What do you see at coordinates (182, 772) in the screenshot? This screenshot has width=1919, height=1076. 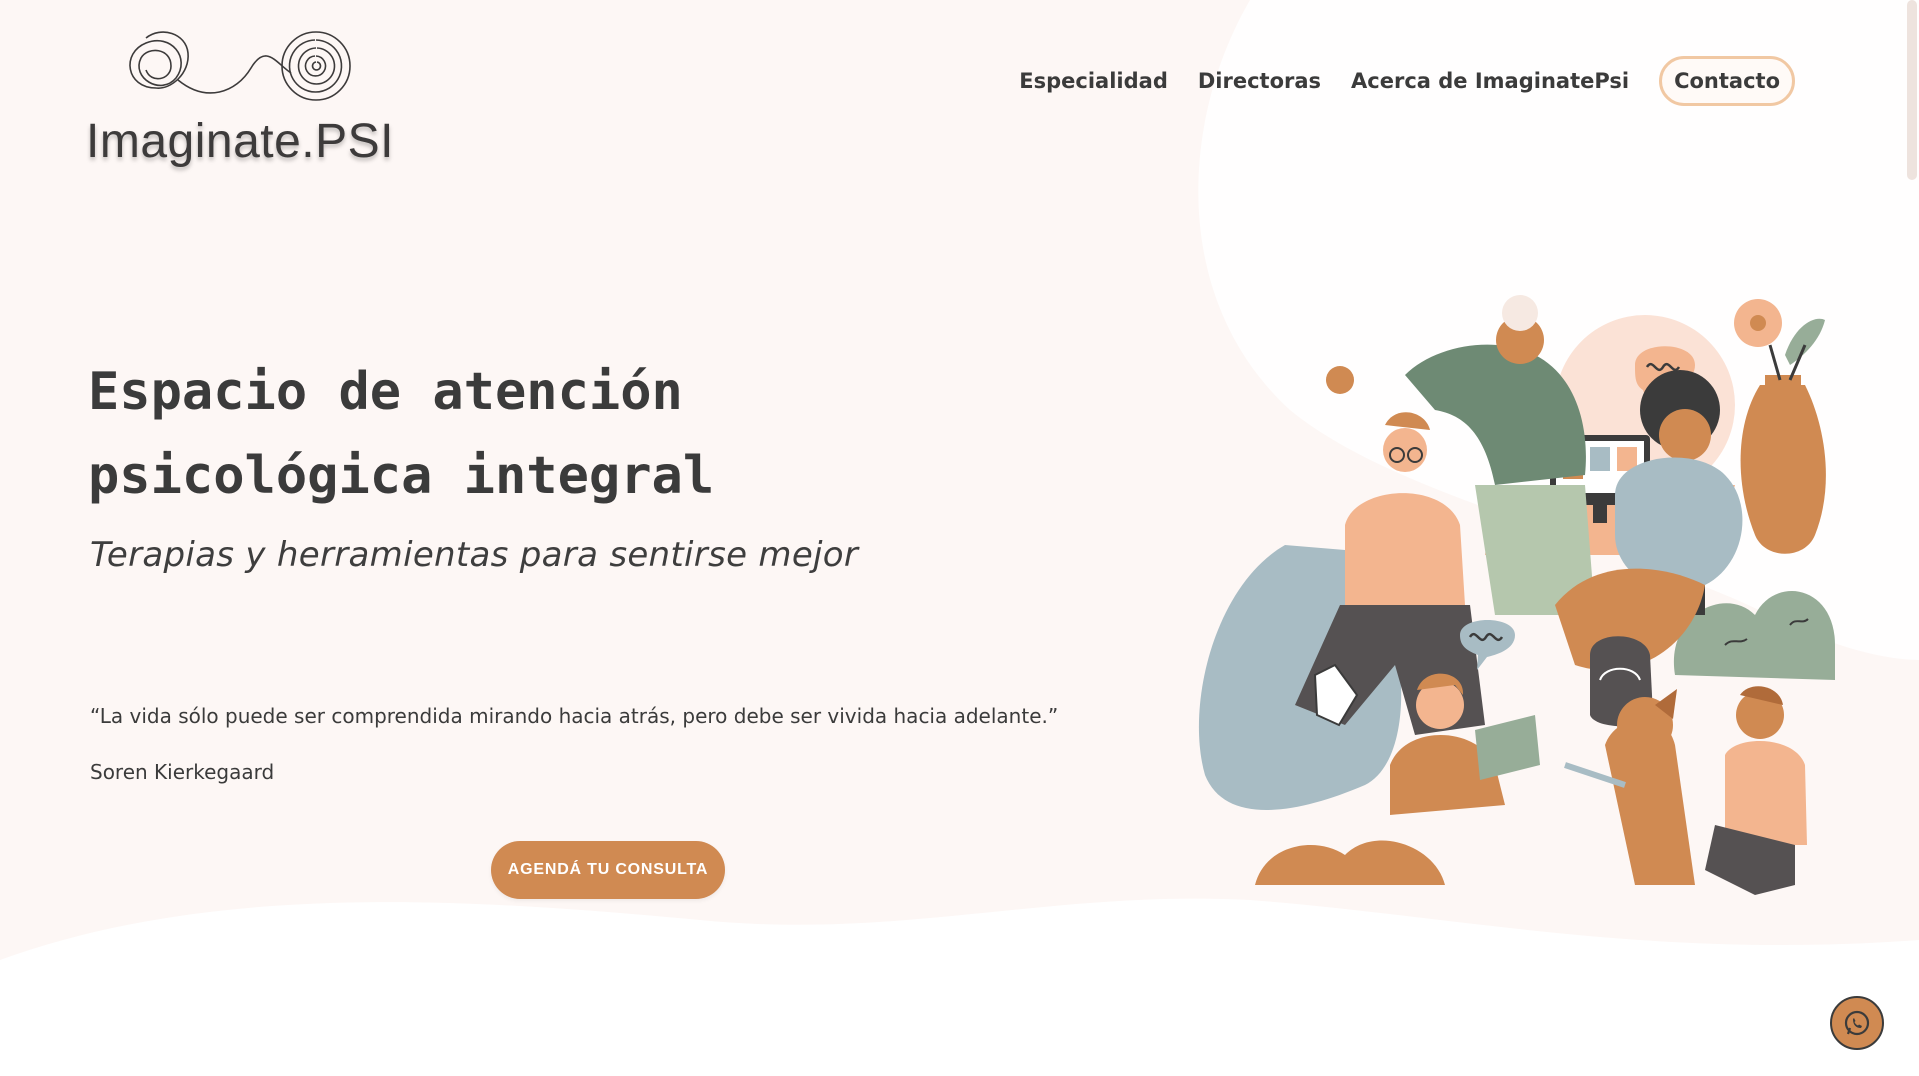 I see `quote-author: Soren Kierkegaard` at bounding box center [182, 772].